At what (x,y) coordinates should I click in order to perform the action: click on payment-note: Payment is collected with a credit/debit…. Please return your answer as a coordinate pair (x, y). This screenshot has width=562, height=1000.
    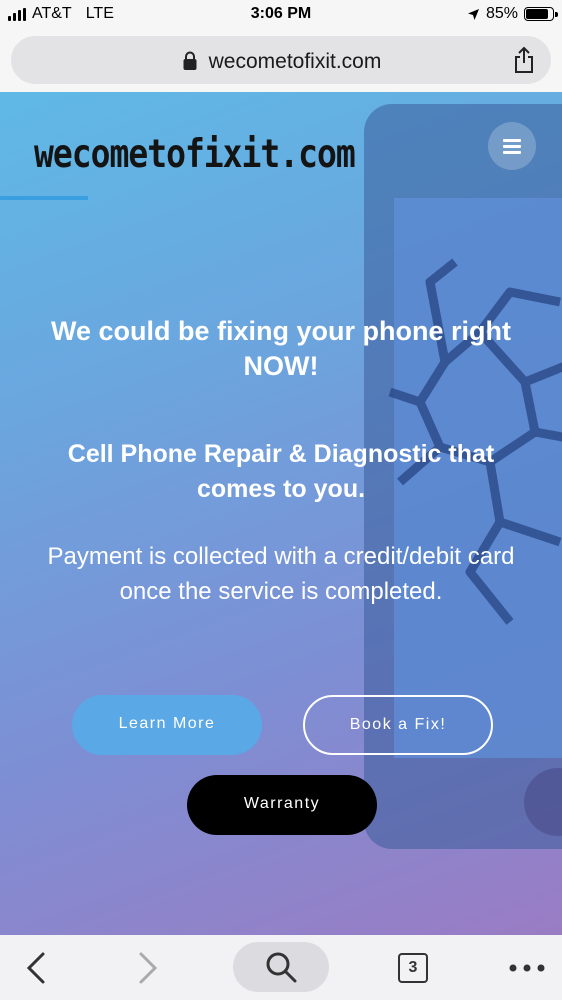
    Looking at the image, I should click on (281, 574).